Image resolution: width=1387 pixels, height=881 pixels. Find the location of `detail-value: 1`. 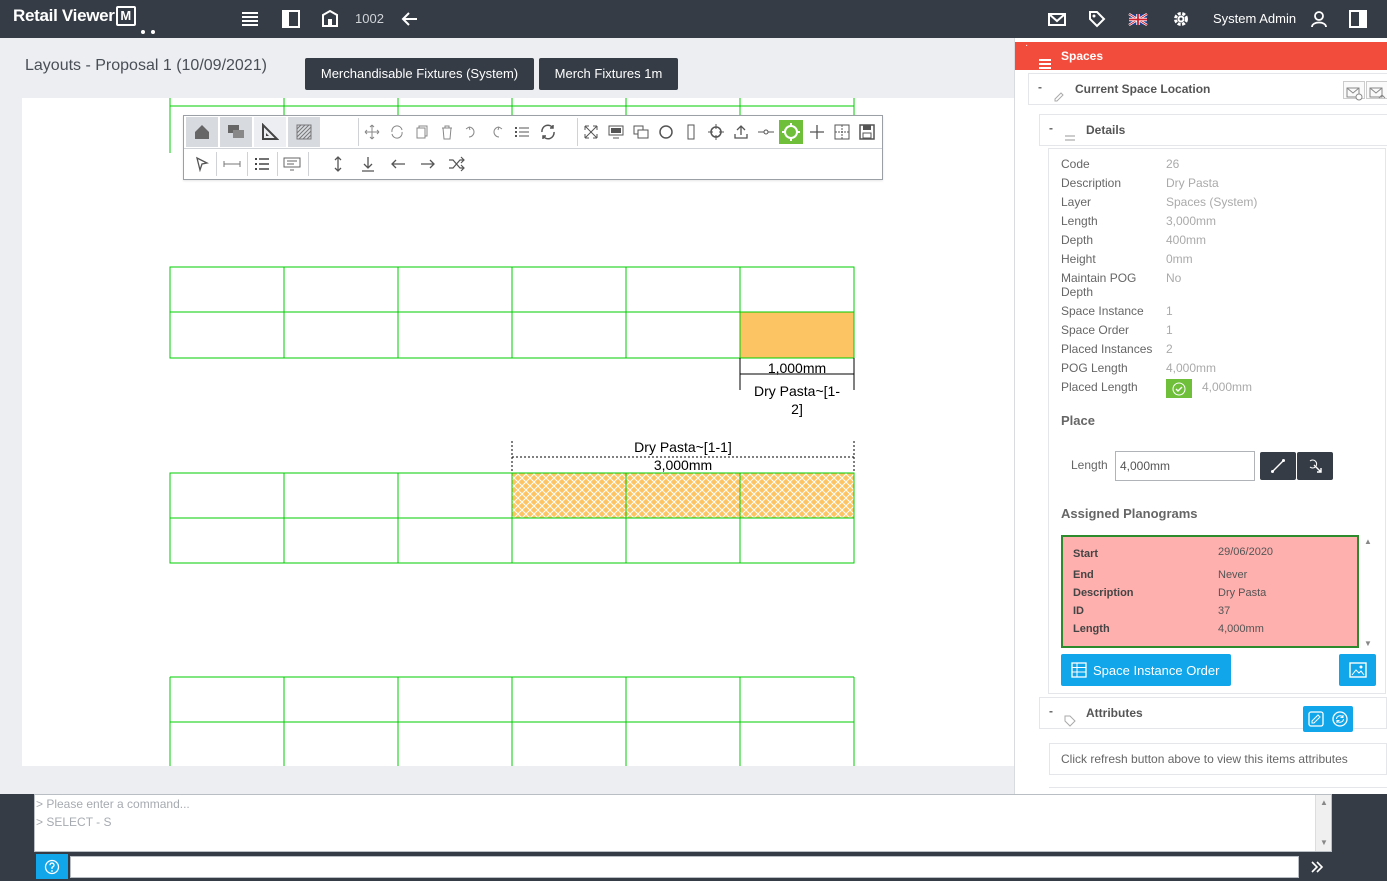

detail-value: 1 is located at coordinates (1169, 330).